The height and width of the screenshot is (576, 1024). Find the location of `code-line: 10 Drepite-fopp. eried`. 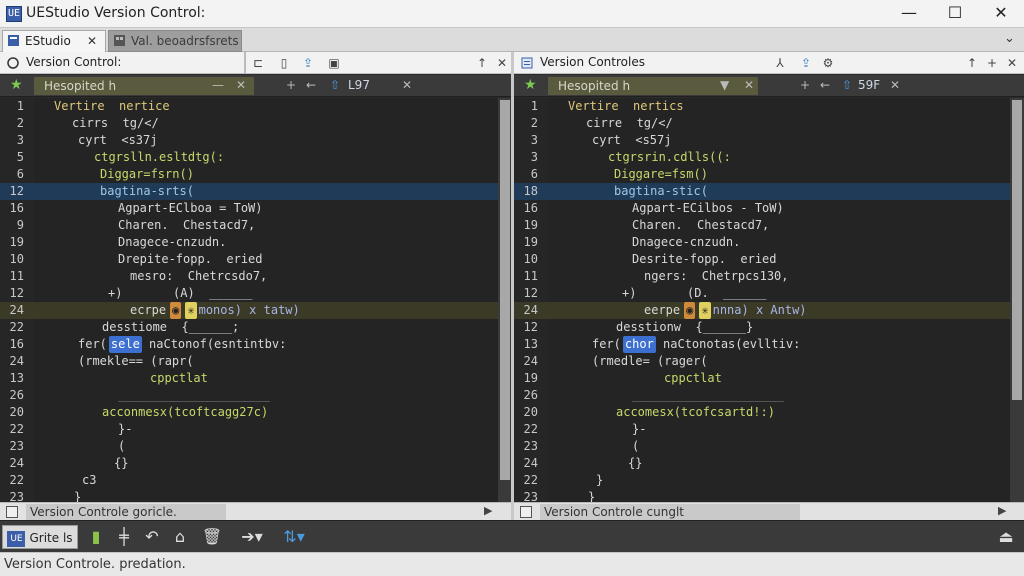

code-line: 10 Drepite-fopp. eried is located at coordinates (256, 259).